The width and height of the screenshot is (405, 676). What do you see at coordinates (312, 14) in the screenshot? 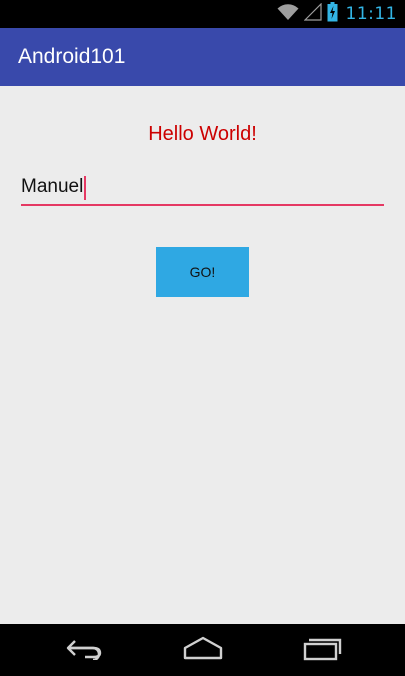
I see `signal-icon` at bounding box center [312, 14].